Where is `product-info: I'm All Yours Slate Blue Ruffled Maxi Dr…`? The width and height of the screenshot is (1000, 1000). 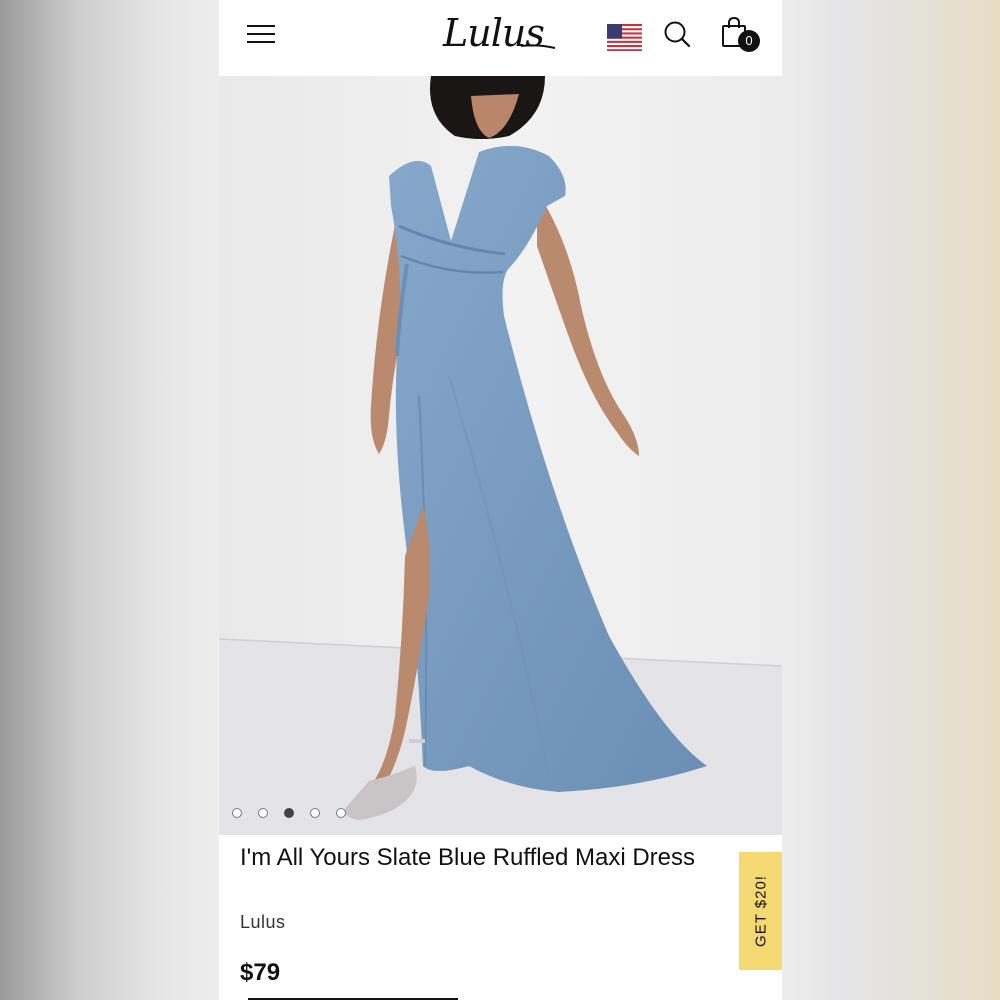 product-info: I'm All Yours Slate Blue Ruffled Maxi Dr… is located at coordinates (500, 917).